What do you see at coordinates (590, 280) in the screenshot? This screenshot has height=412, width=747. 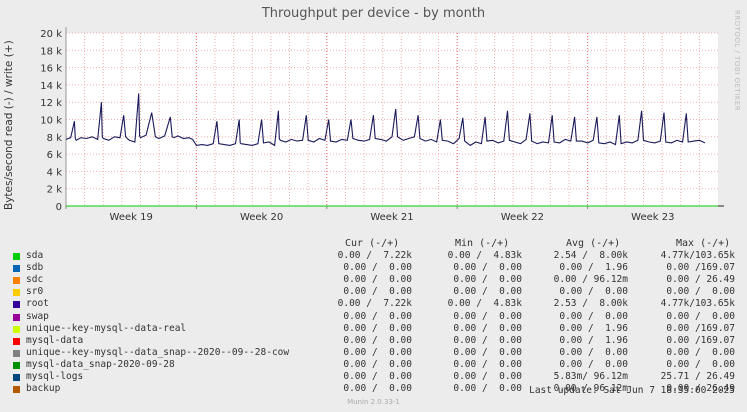 I see `legend-avg-value: 0.00 / 96.12m` at bounding box center [590, 280].